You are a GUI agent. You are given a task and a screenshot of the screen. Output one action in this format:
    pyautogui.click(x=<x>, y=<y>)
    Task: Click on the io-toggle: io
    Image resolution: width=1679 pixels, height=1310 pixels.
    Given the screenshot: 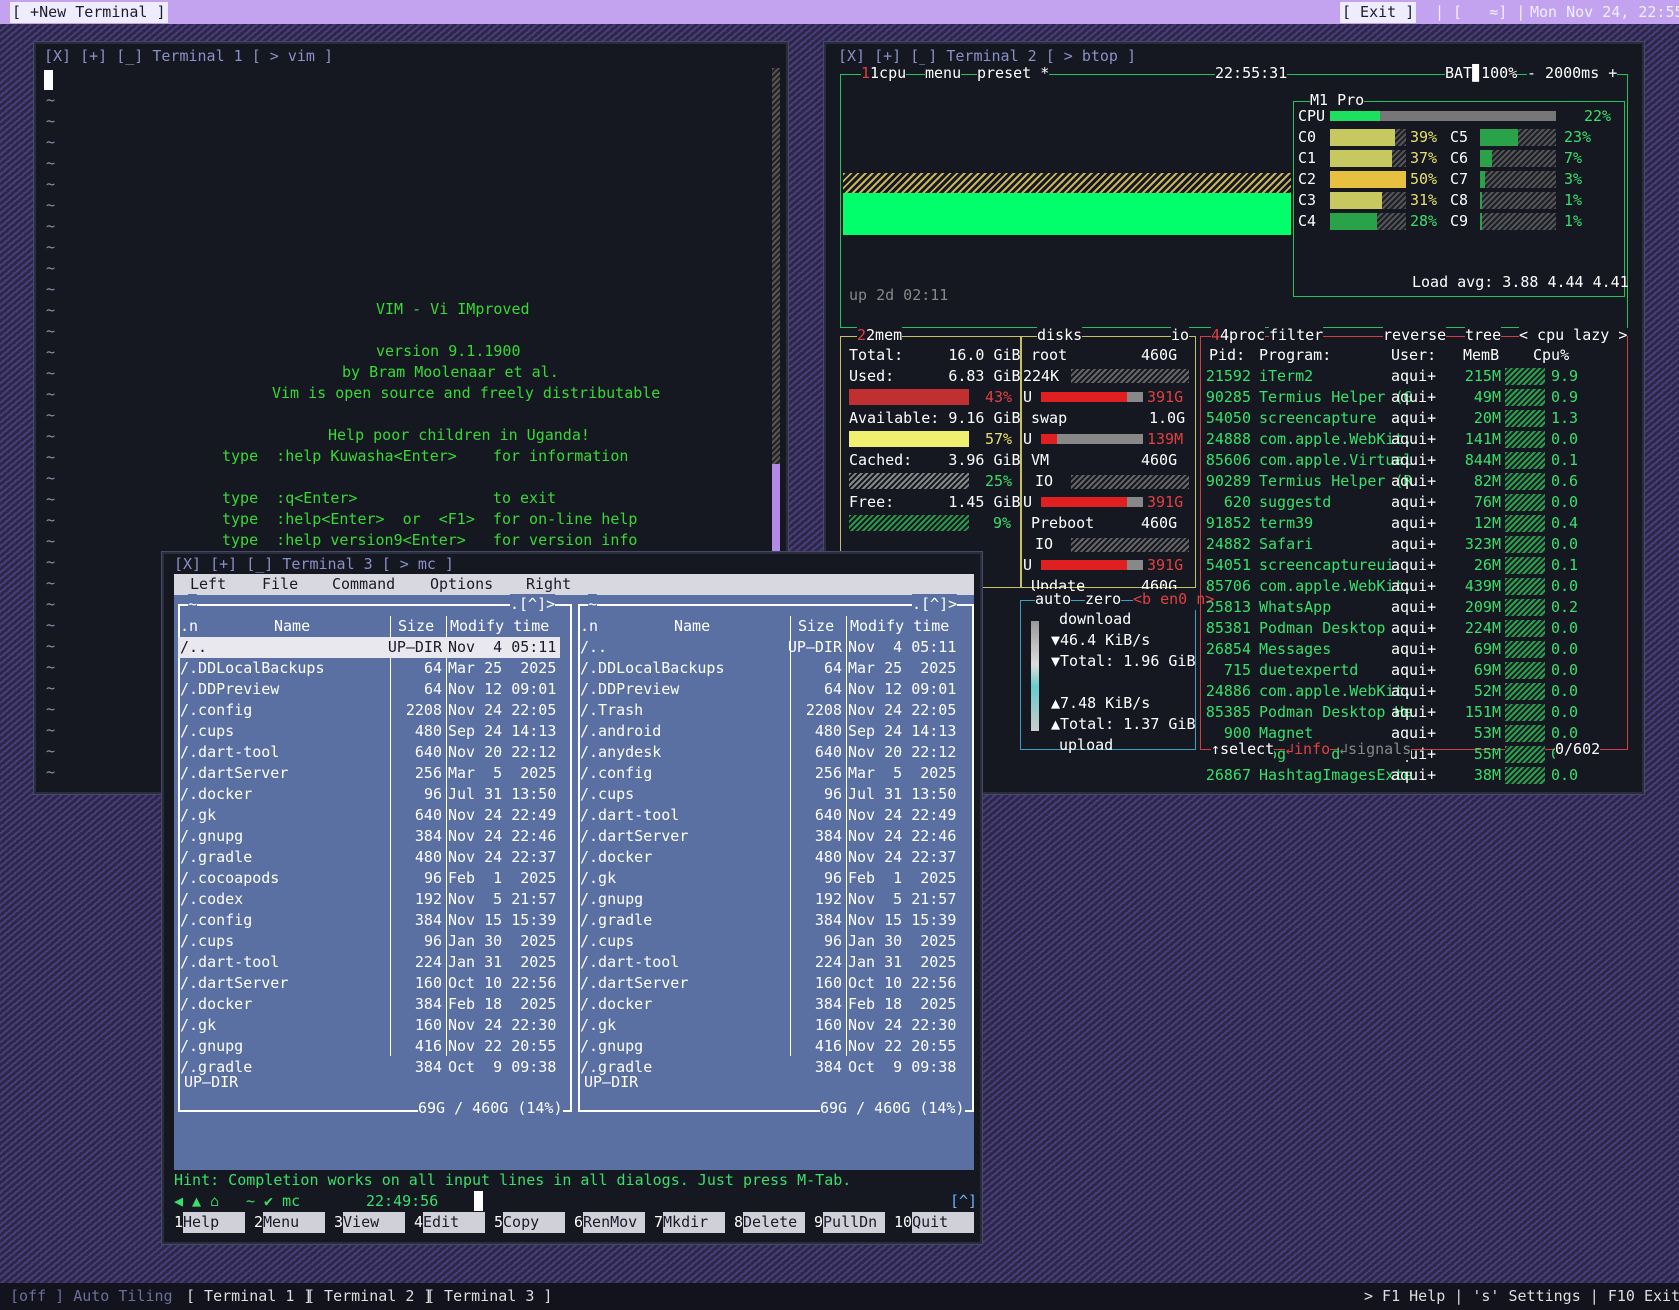 What is the action you would take?
    pyautogui.click(x=1180, y=335)
    